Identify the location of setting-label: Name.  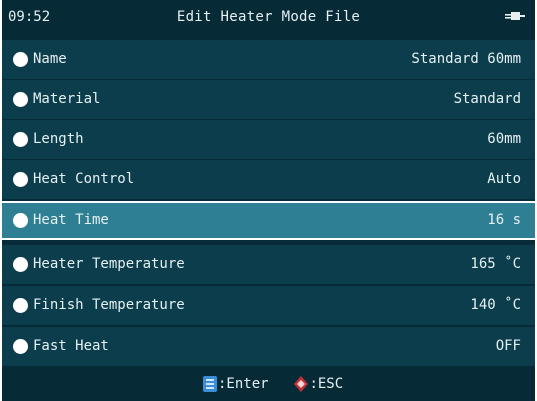
(50, 59).